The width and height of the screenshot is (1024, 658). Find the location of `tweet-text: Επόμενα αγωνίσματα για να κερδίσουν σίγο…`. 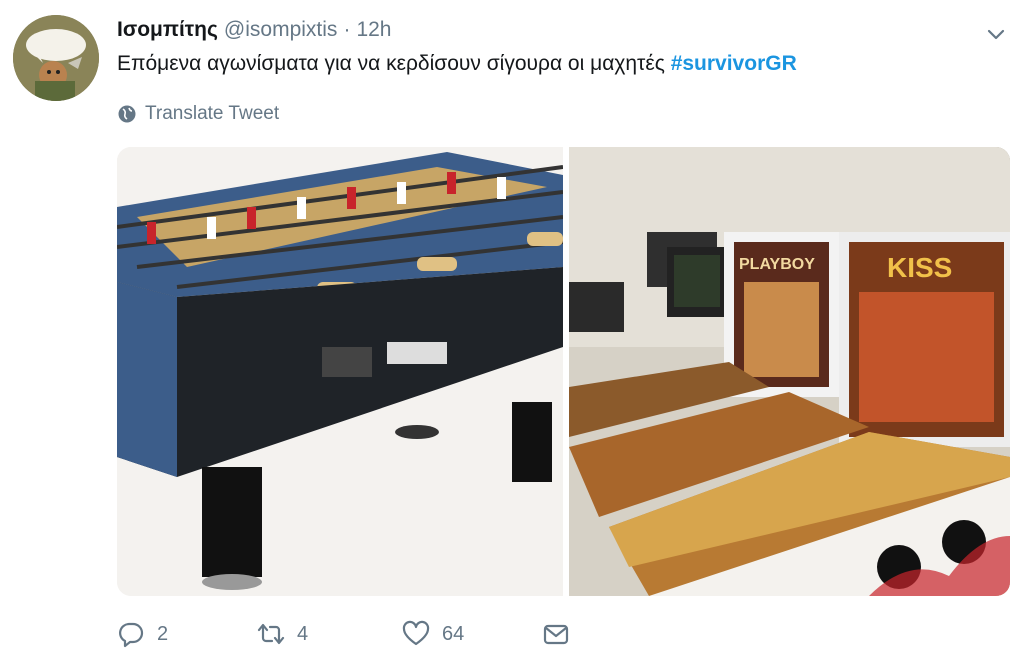

tweet-text: Επόμενα αγωνίσματα για να κερδίσουν σίγο… is located at coordinates (457, 64).